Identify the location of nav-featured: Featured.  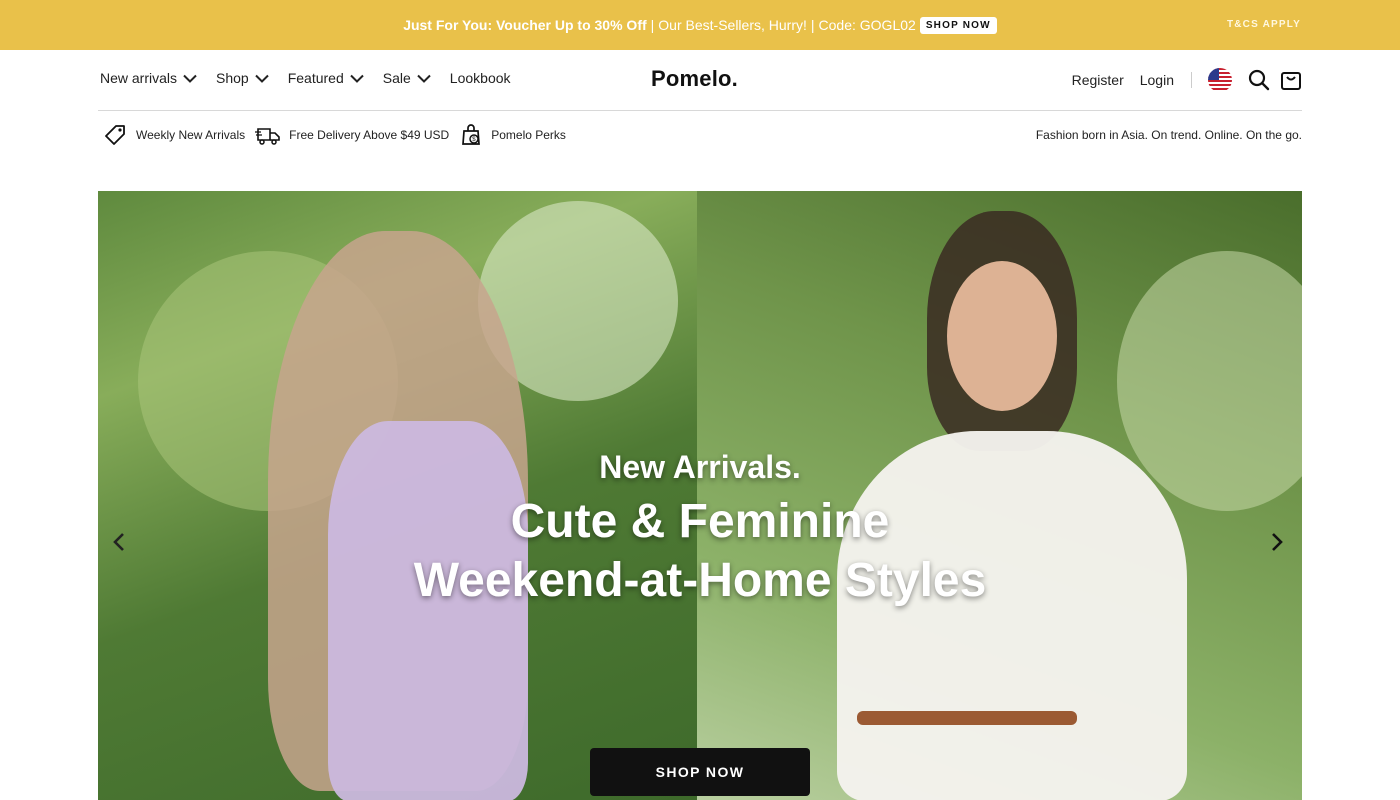
(326, 78).